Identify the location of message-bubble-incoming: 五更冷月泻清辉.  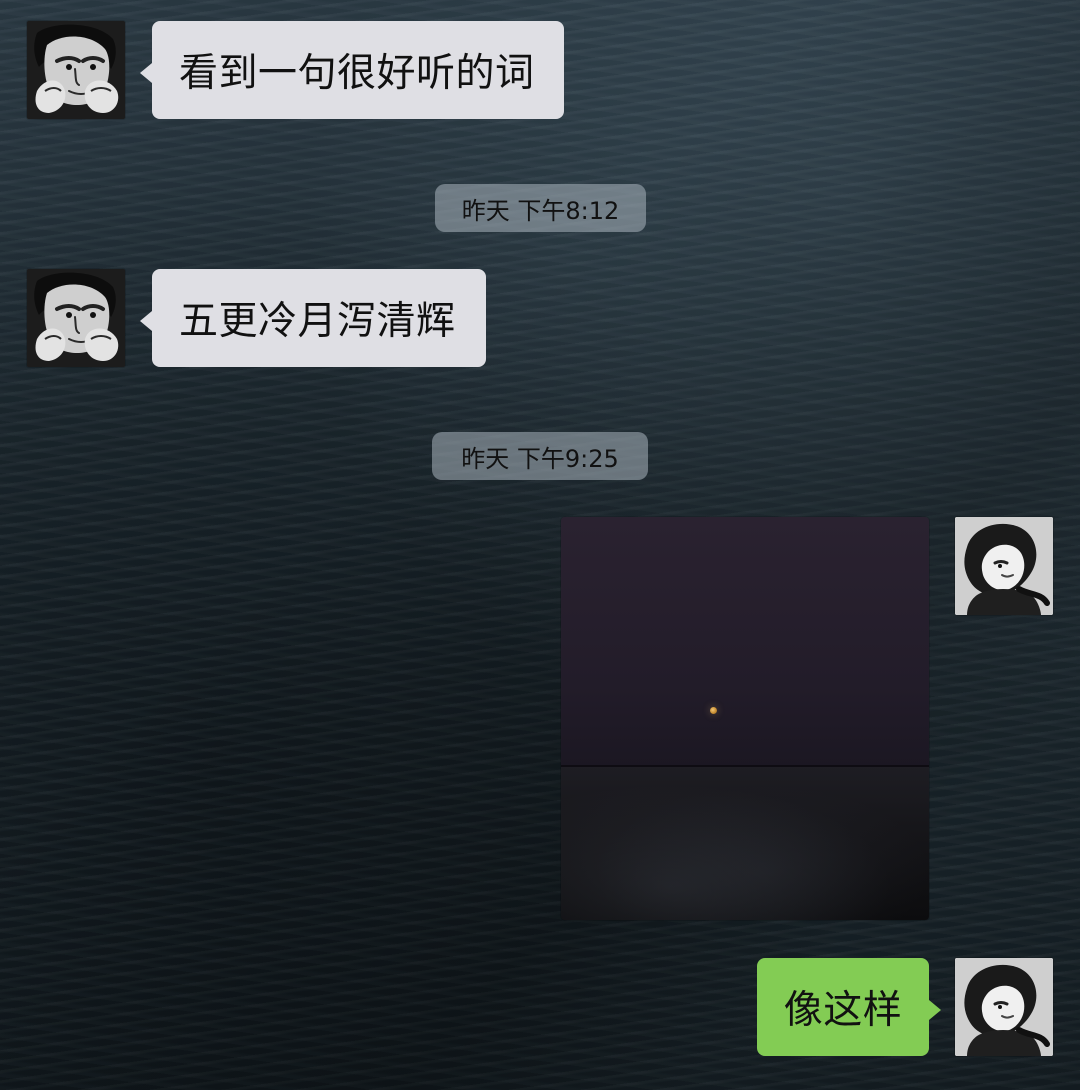
(313, 318).